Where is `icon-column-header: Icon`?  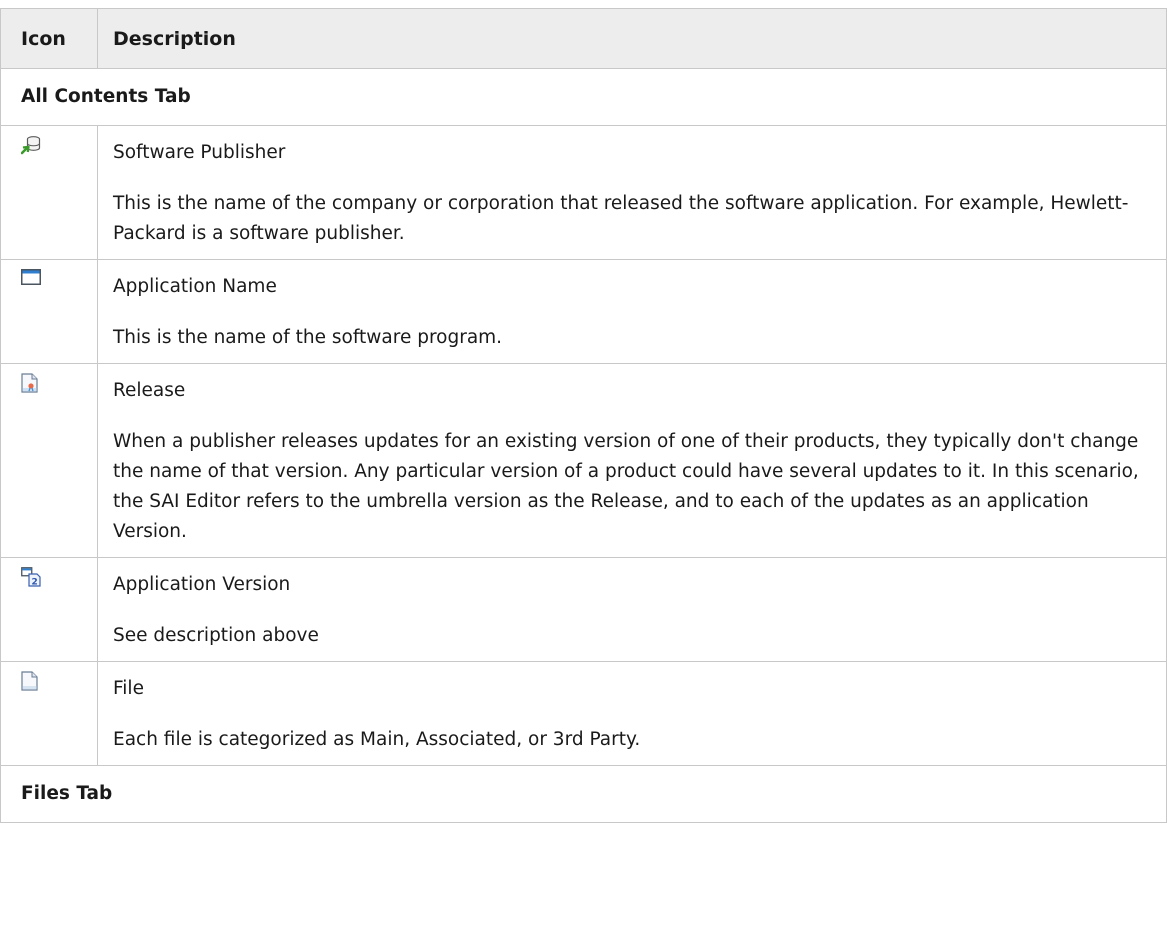
icon-column-header: Icon is located at coordinates (49, 38).